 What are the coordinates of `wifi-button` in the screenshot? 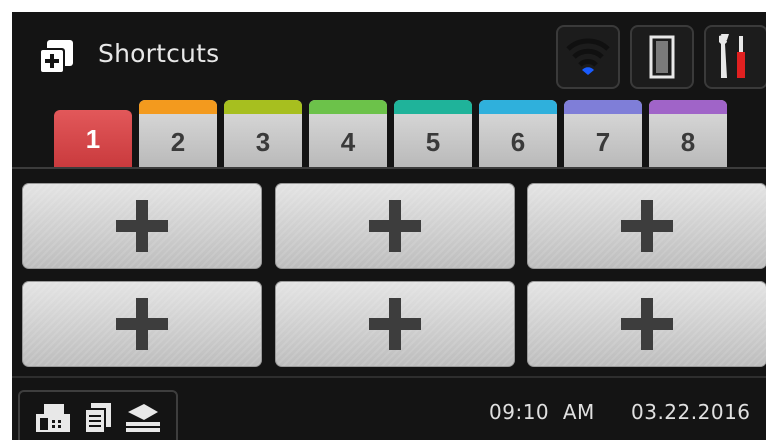 It's located at (588, 57).